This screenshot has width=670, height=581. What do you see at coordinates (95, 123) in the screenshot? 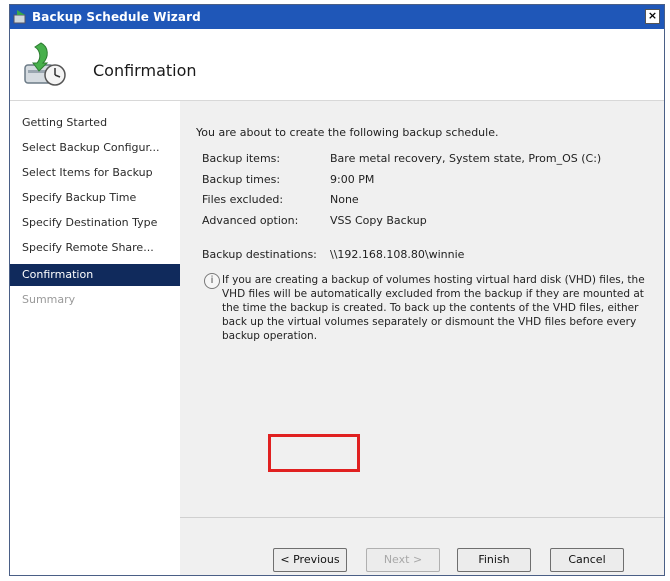
I see `nav-item-getting-started: Getting Started` at bounding box center [95, 123].